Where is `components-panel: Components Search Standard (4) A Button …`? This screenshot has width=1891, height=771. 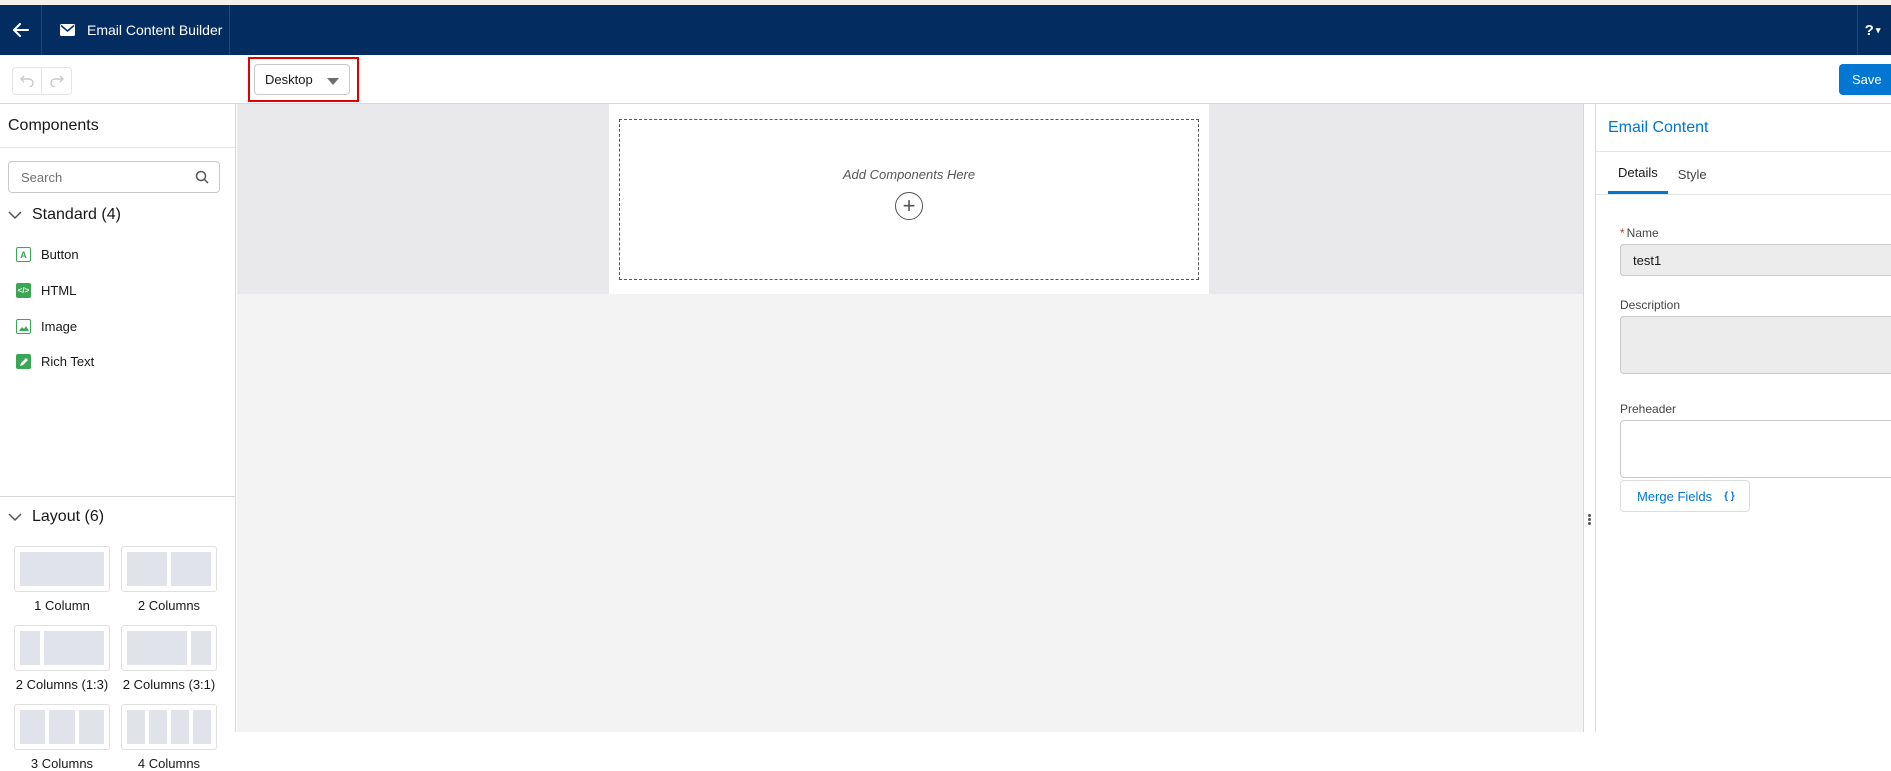 components-panel: Components Search Standard (4) A Button … is located at coordinates (118, 437).